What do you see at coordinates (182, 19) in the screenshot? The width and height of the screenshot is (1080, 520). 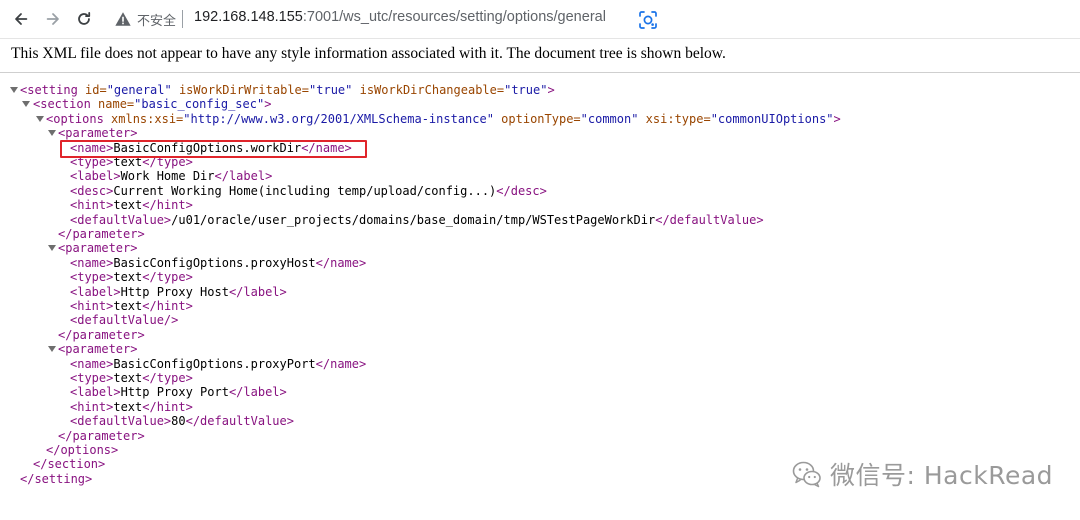 I see `url-separator` at bounding box center [182, 19].